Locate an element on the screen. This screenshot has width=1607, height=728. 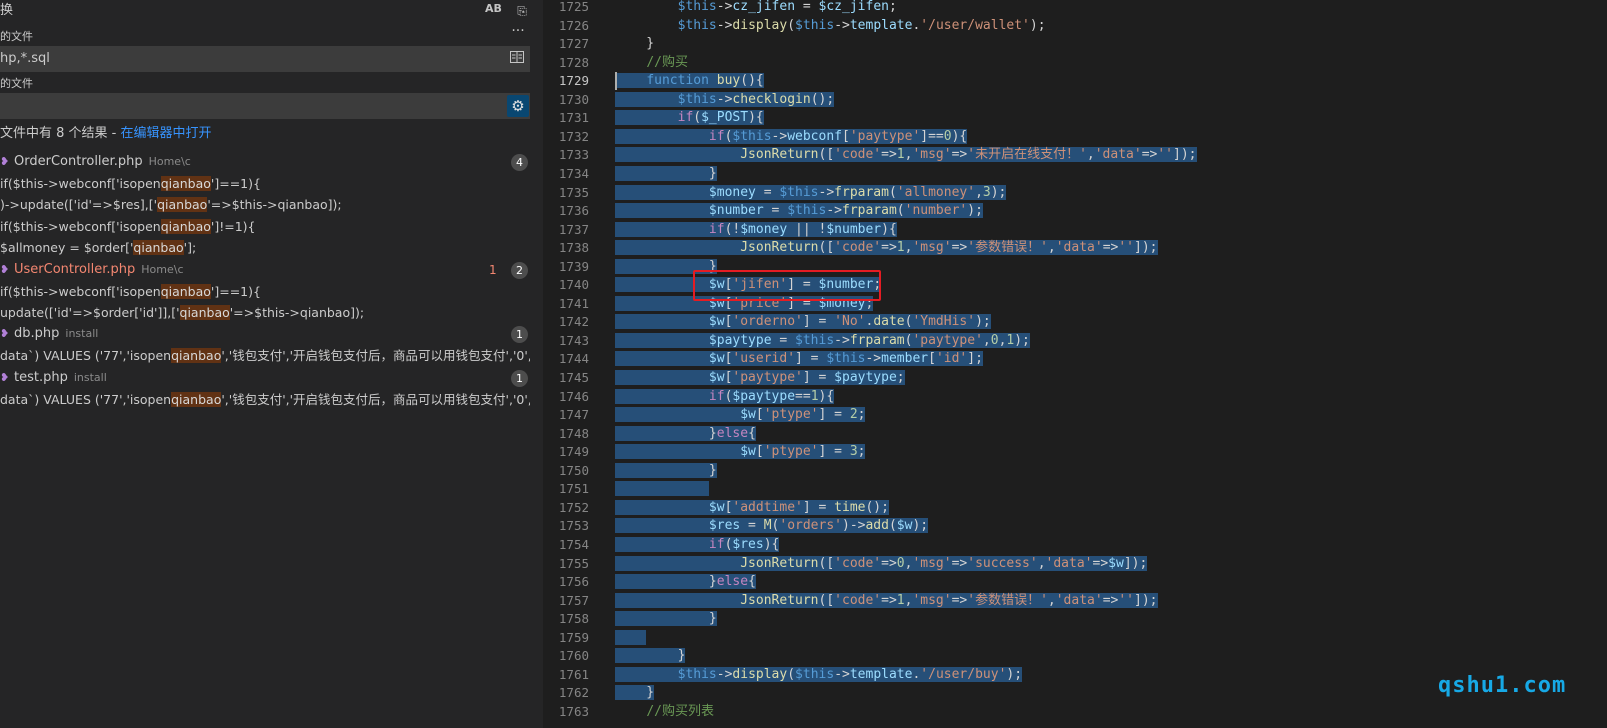
code-line: $w['ptype'] = 2; is located at coordinates (740, 415).